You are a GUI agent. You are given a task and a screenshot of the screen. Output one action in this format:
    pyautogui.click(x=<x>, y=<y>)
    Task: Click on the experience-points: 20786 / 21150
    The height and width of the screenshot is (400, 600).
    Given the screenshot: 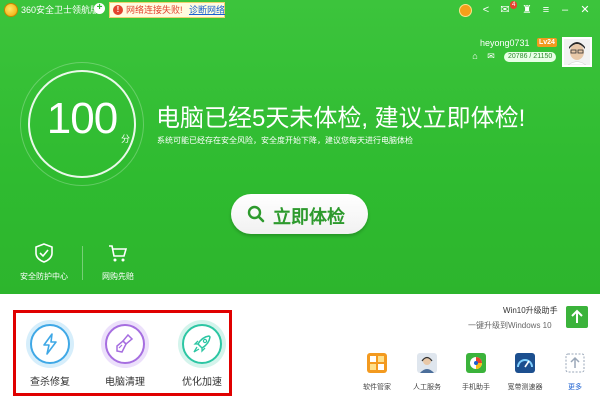 What is the action you would take?
    pyautogui.click(x=530, y=57)
    